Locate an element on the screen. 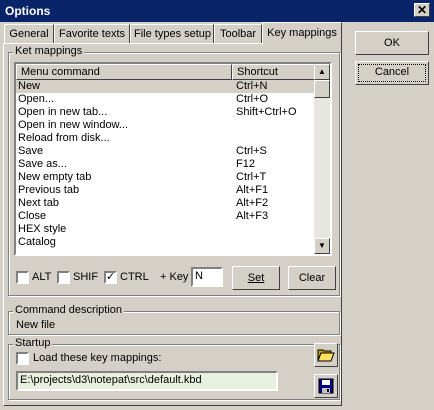 The image size is (434, 410). shortcut-cell: Ctrl+S is located at coordinates (251, 151).